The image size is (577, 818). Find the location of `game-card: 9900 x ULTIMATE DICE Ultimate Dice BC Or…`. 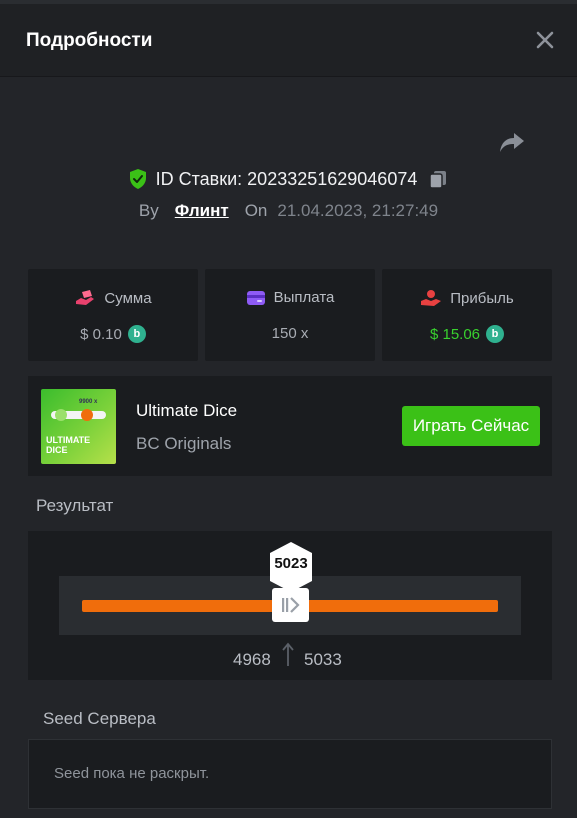

game-card: 9900 x ULTIMATE DICE Ultimate Dice BC Or… is located at coordinates (290, 426).